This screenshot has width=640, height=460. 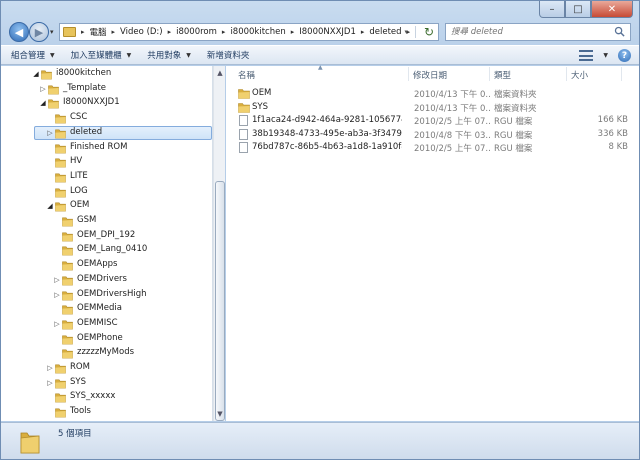 What do you see at coordinates (106, 236) in the screenshot?
I see `tree-item: OEM_DPI_192` at bounding box center [106, 236].